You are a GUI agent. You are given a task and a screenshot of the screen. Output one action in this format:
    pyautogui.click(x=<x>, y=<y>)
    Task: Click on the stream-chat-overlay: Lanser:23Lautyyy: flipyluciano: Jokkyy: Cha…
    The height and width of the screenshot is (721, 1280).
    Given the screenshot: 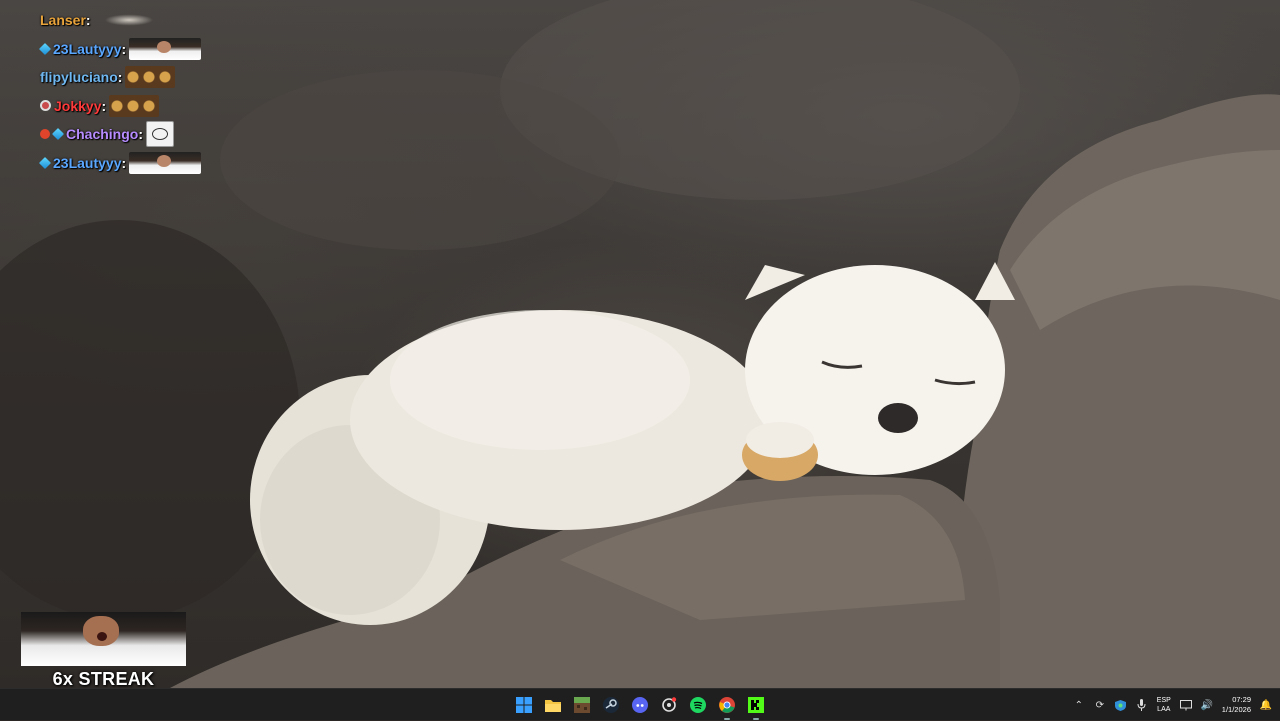 What is the action you would take?
    pyautogui.click(x=159, y=92)
    